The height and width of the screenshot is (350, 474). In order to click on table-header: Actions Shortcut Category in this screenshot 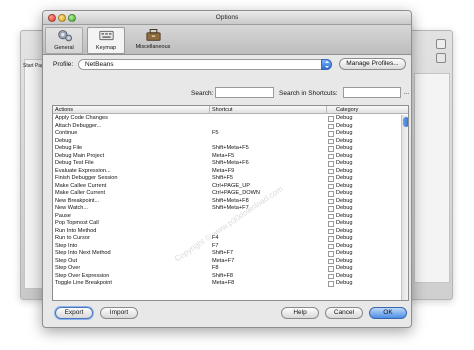, I will do `click(230, 110)`.